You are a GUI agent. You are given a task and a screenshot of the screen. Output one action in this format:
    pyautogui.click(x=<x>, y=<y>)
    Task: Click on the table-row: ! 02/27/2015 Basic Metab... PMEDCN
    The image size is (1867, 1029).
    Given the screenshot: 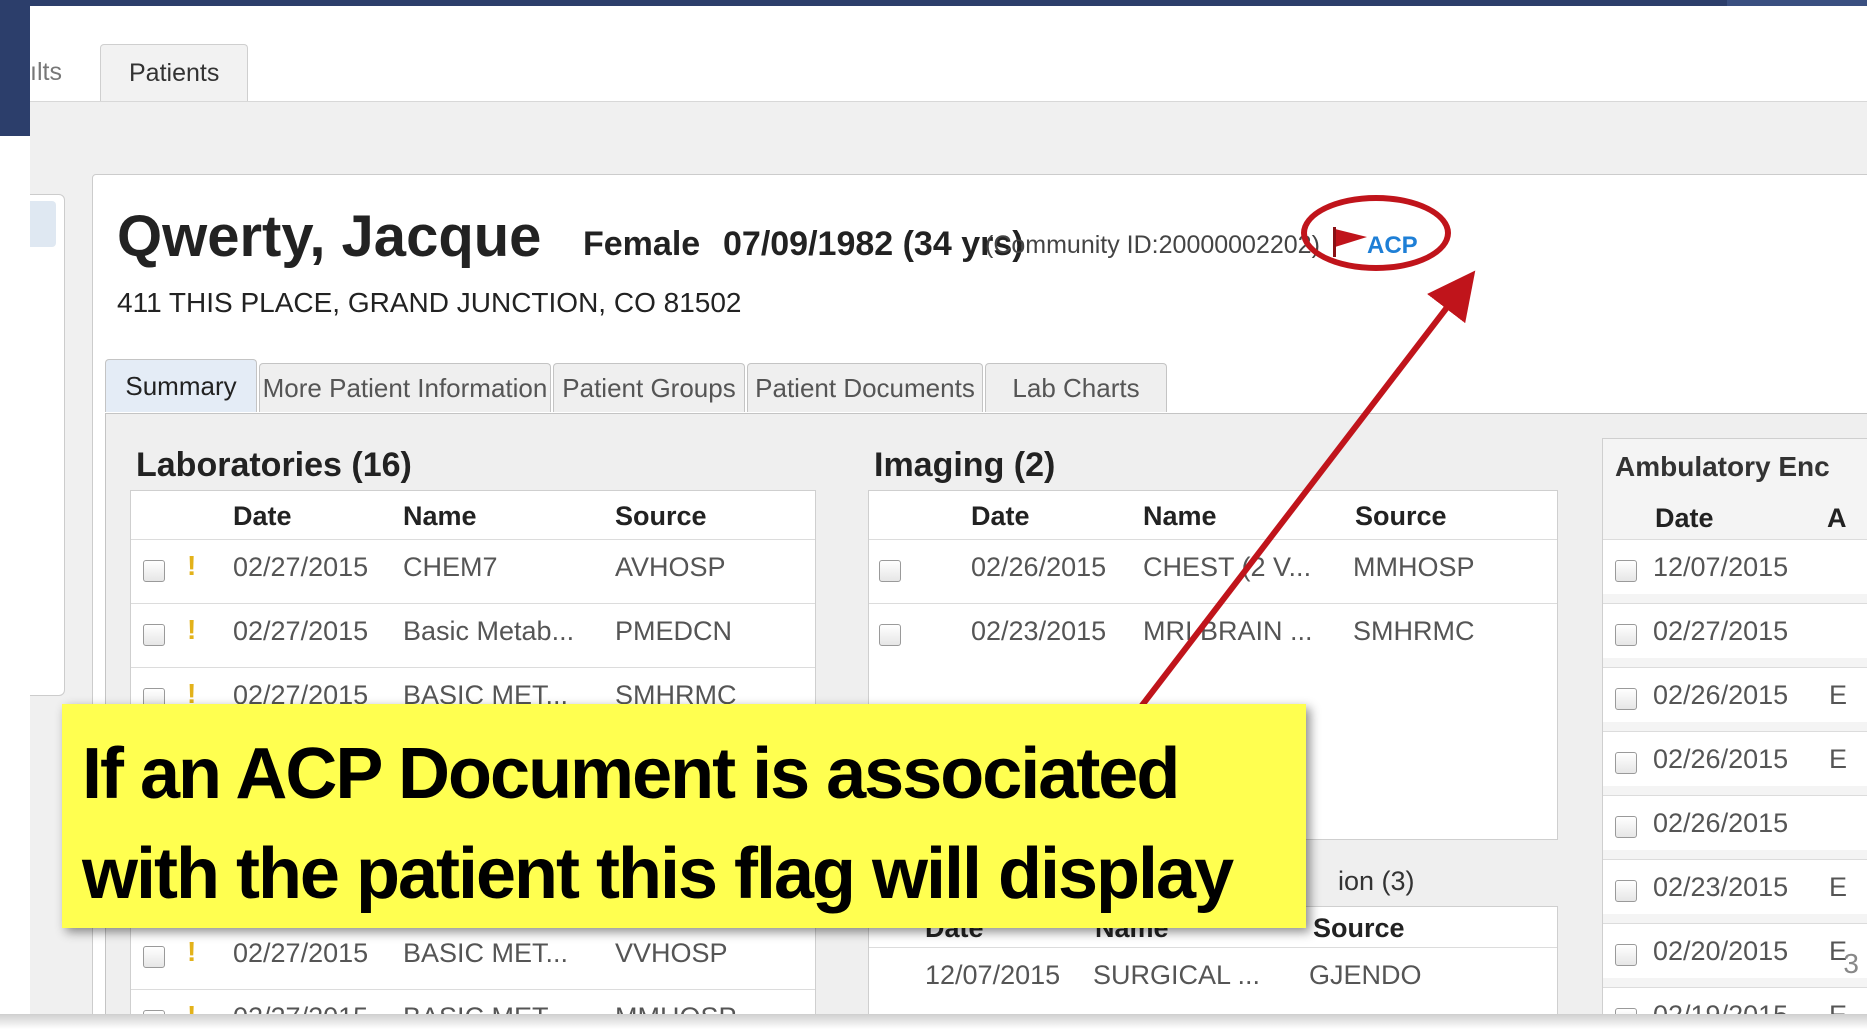 What is the action you would take?
    pyautogui.click(x=473, y=630)
    